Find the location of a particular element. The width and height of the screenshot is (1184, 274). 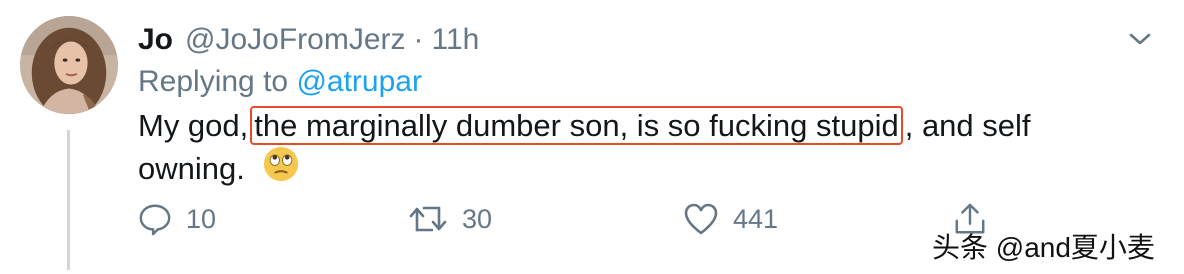

reply-count: 10 is located at coordinates (201, 219).